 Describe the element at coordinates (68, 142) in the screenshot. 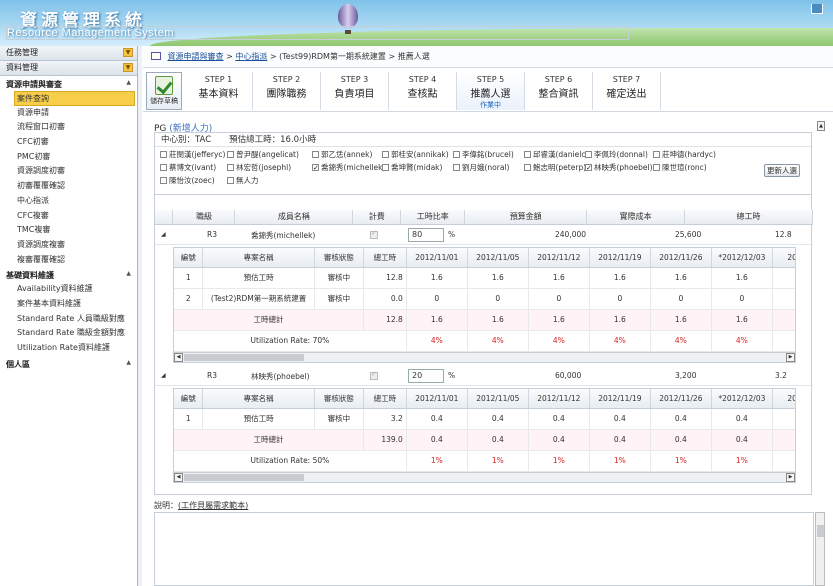

I see `sidebar-item: CFC初審` at that location.